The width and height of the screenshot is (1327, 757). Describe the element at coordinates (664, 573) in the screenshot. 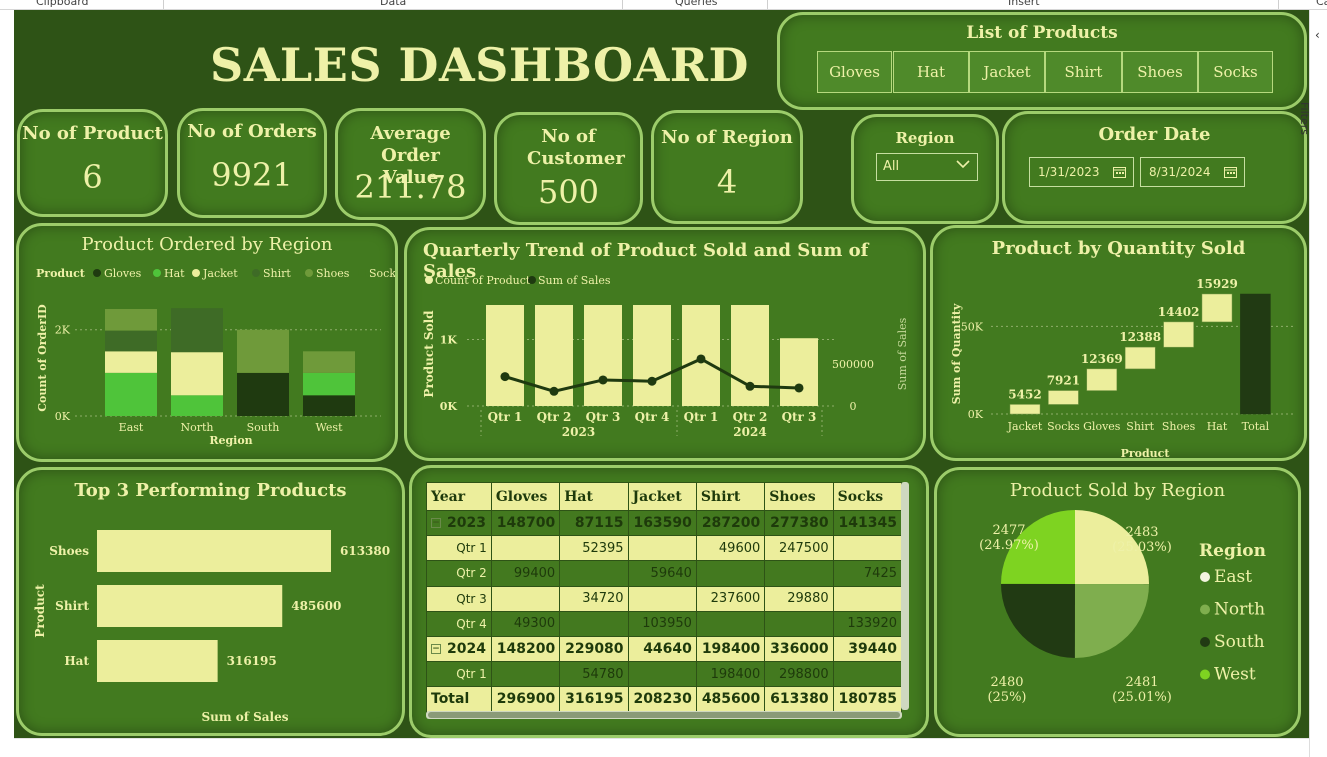

I see `table-row: Qtr 2 99400 59640 7425` at that location.